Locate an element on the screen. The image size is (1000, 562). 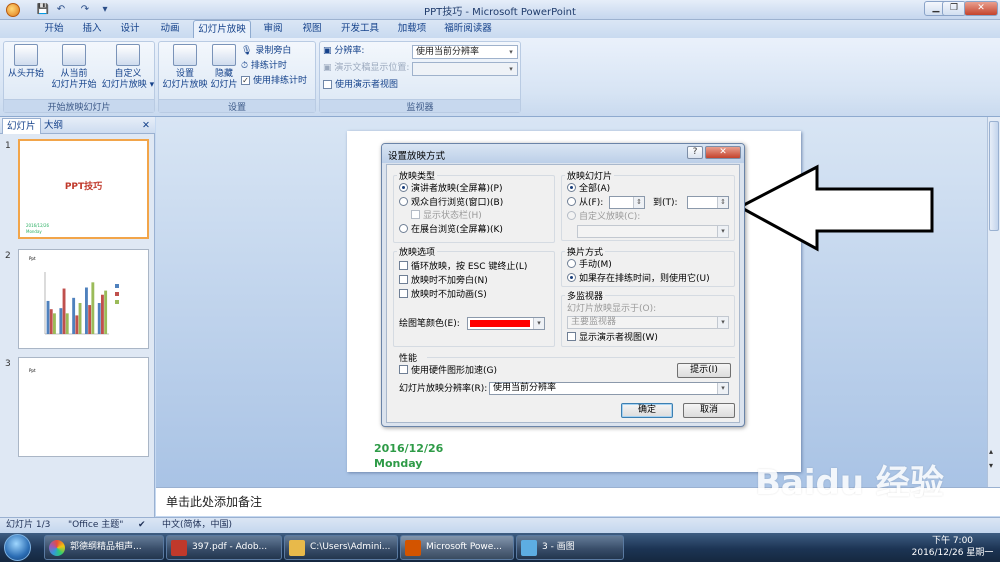
manual-radio: 手动(M) is located at coordinates (589, 265).